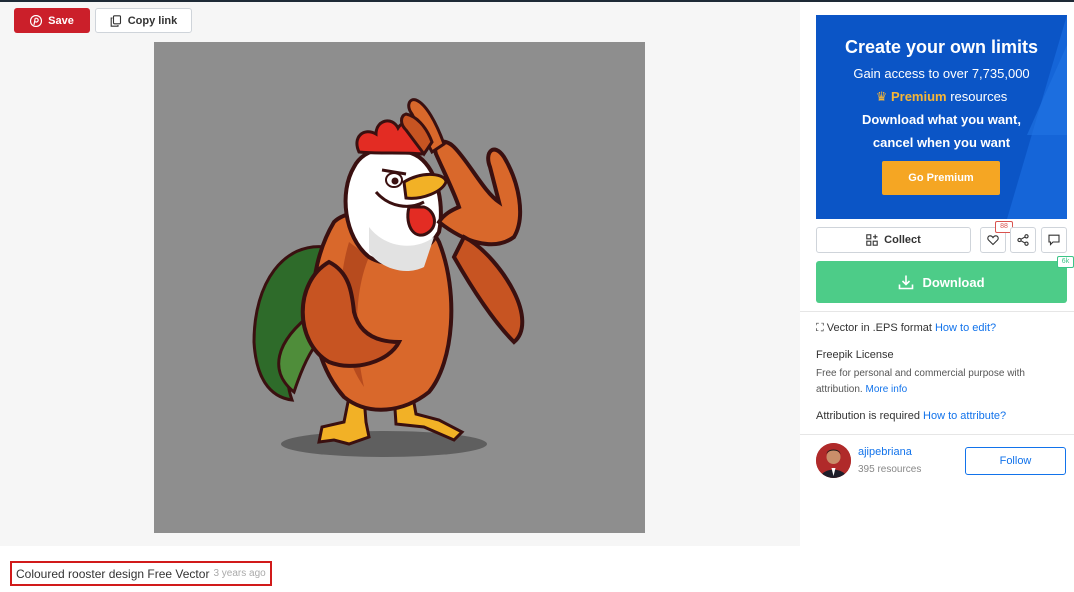 This screenshot has height=592, width=1074. What do you see at coordinates (890, 469) in the screenshot?
I see `author-resources-count: 395 resources` at bounding box center [890, 469].